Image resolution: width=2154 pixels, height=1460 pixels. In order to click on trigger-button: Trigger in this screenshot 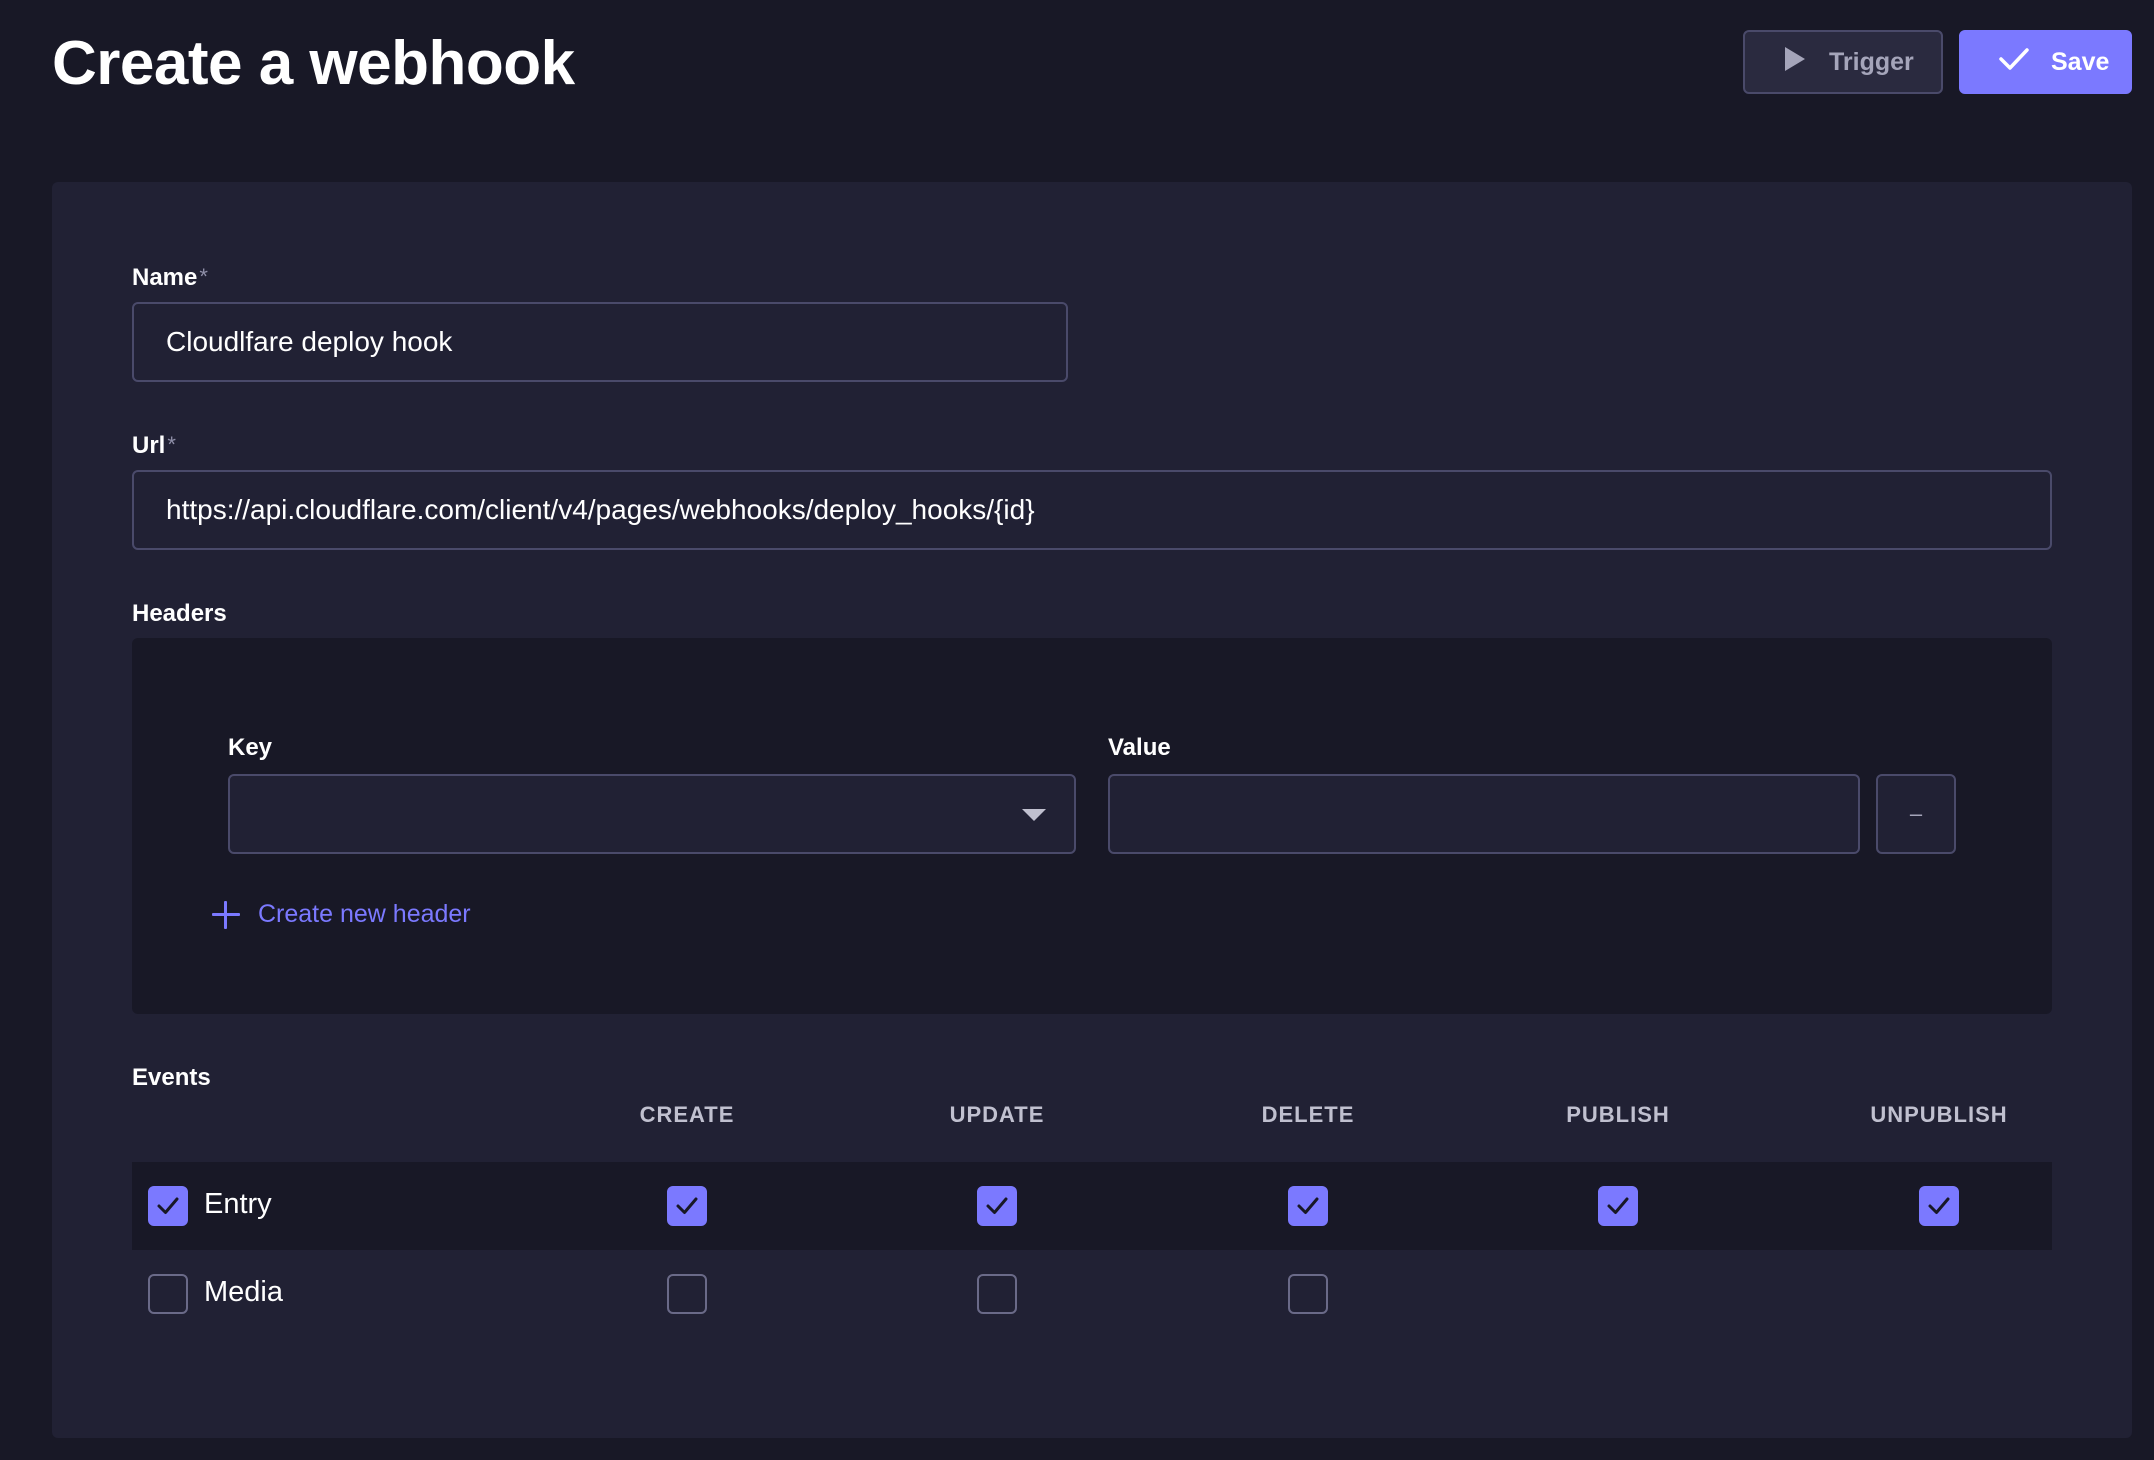, I will do `click(1843, 62)`.